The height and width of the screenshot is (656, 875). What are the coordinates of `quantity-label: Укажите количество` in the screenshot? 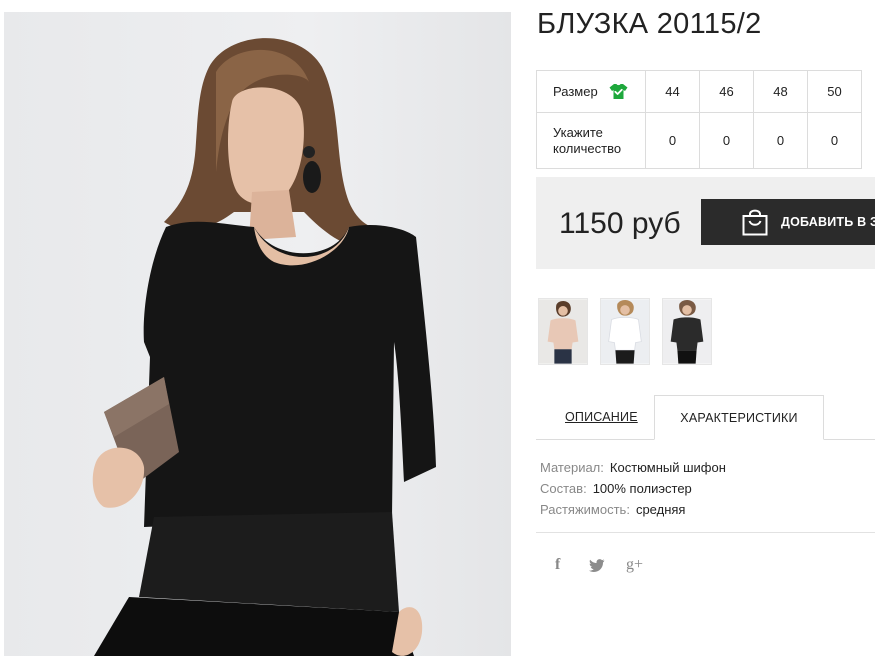 It's located at (591, 140).